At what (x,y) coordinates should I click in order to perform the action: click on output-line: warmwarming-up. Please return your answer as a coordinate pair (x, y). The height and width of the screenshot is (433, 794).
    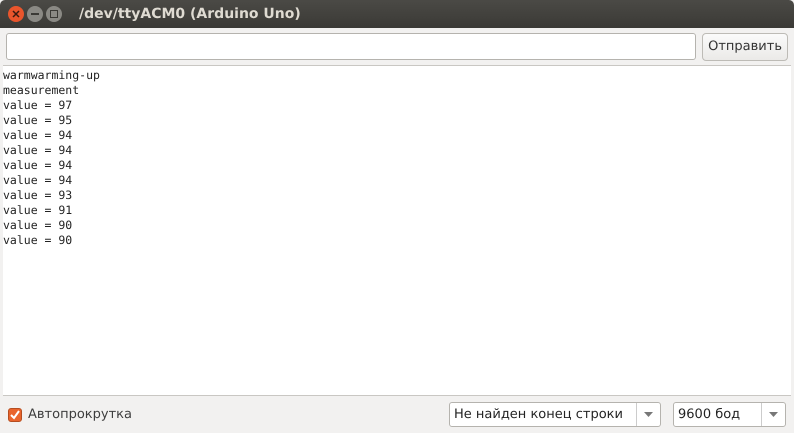
    Looking at the image, I should click on (52, 75).